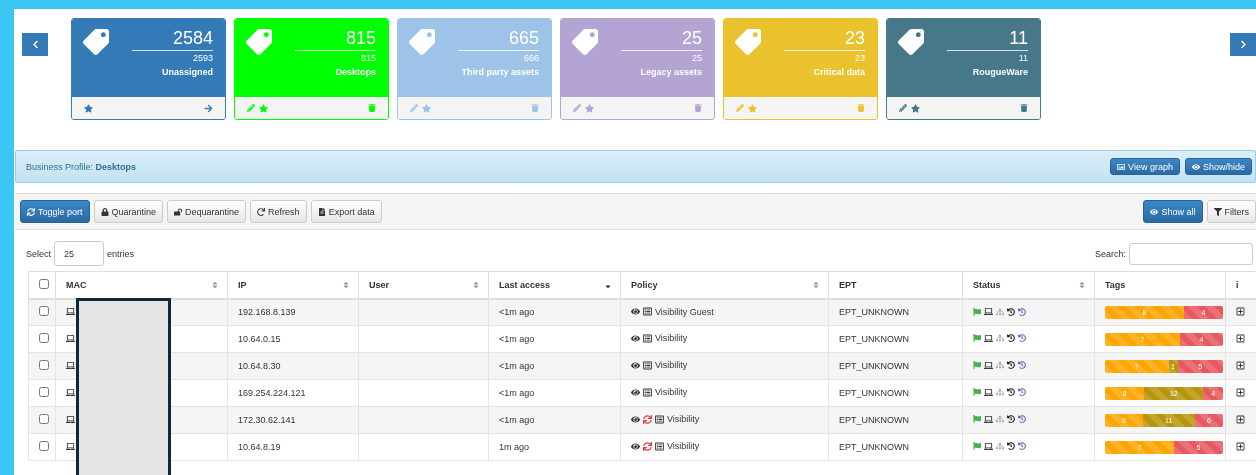 The width and height of the screenshot is (1256, 475). I want to click on ept-cell: EPT_UNKNOWN, so click(895, 339).